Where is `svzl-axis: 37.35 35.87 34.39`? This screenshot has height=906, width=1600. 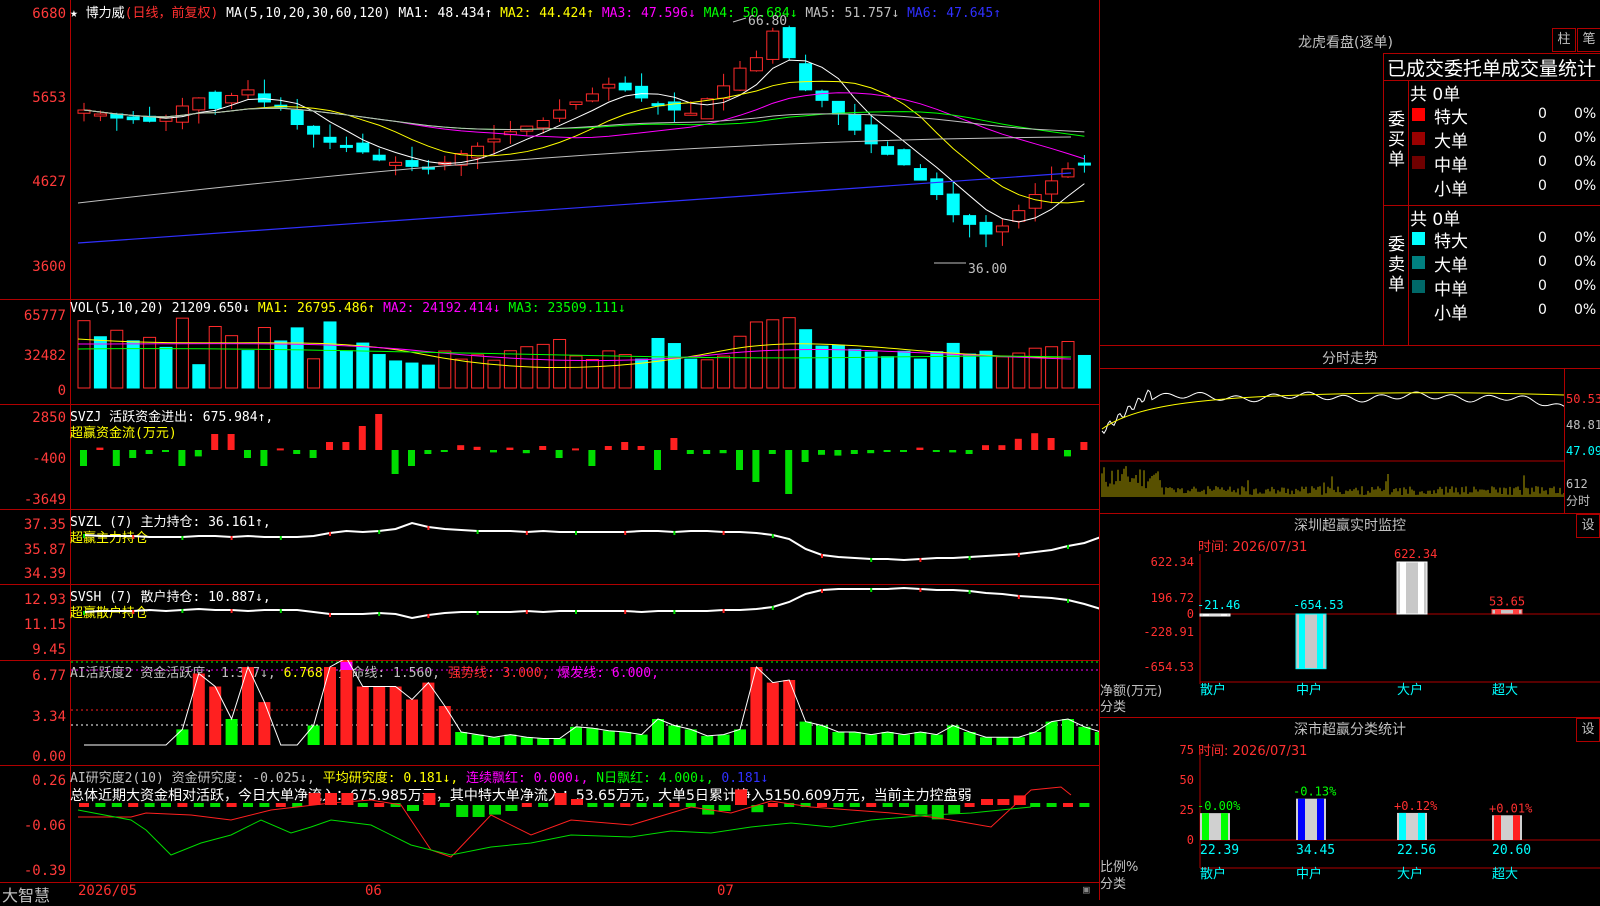 svzl-axis: 37.35 35.87 34.39 is located at coordinates (35, 546).